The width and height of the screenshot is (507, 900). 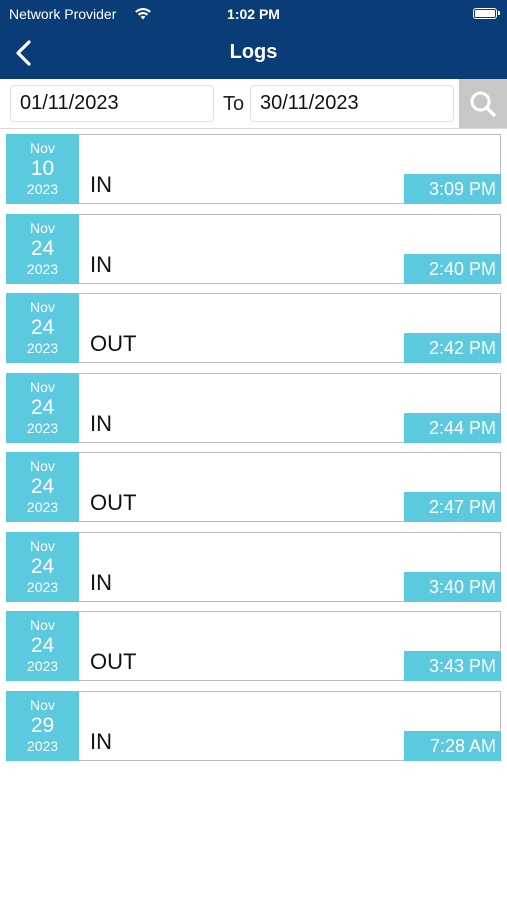 I want to click on log-row: Nov 24 2023 IN 2:44 PM, so click(x=253, y=407).